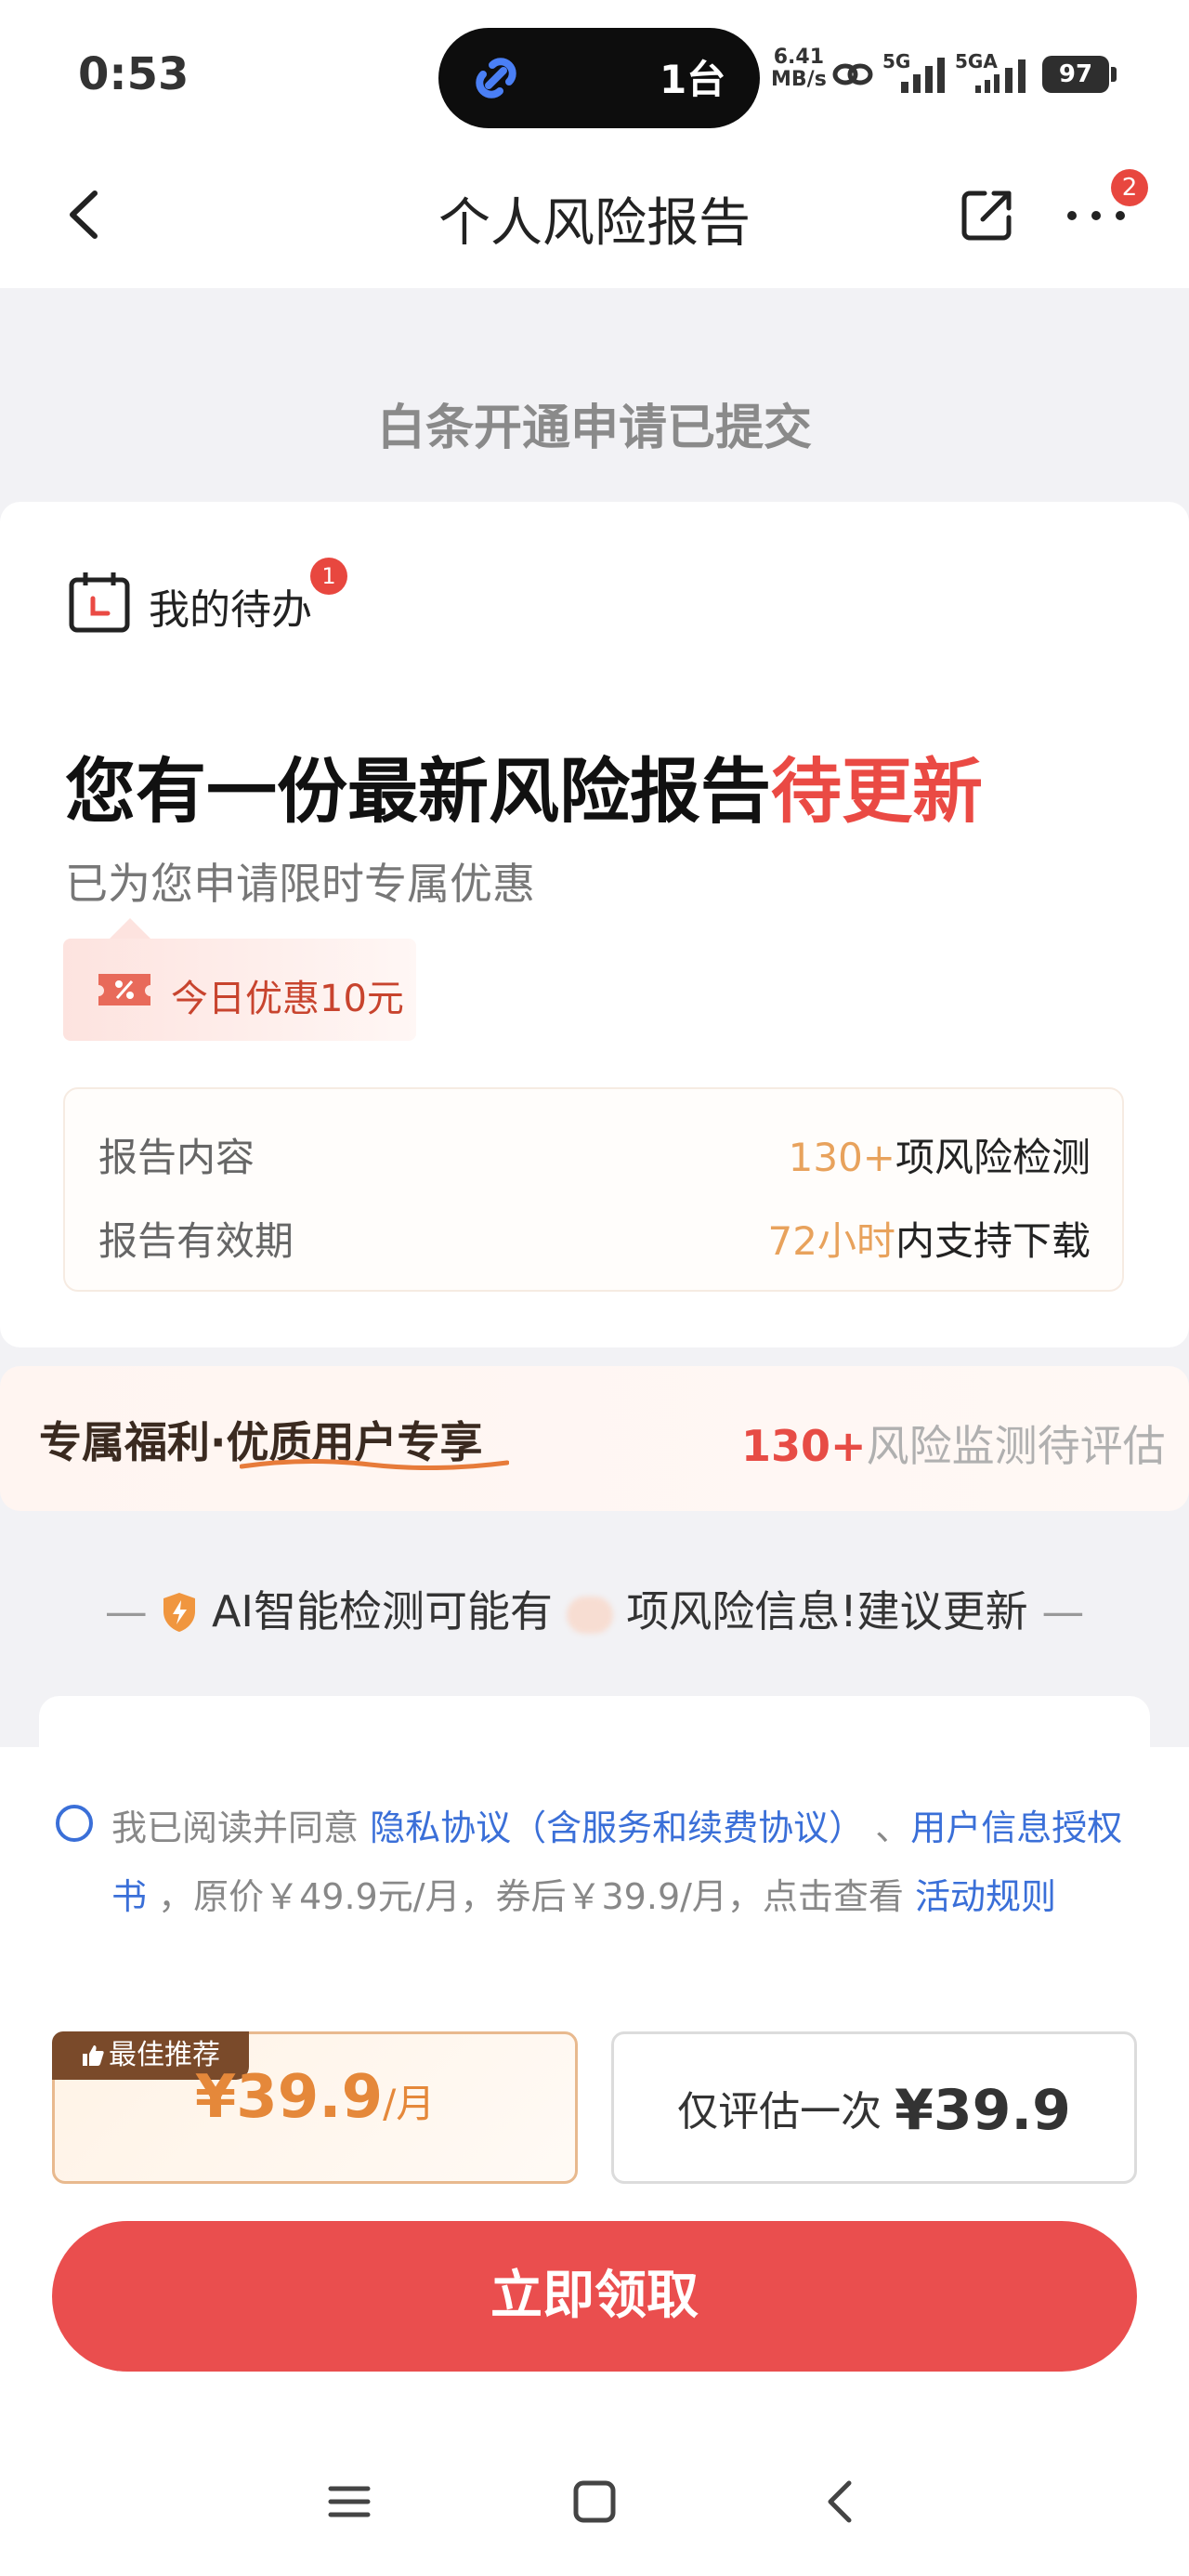  I want to click on shield-icon, so click(180, 1612).